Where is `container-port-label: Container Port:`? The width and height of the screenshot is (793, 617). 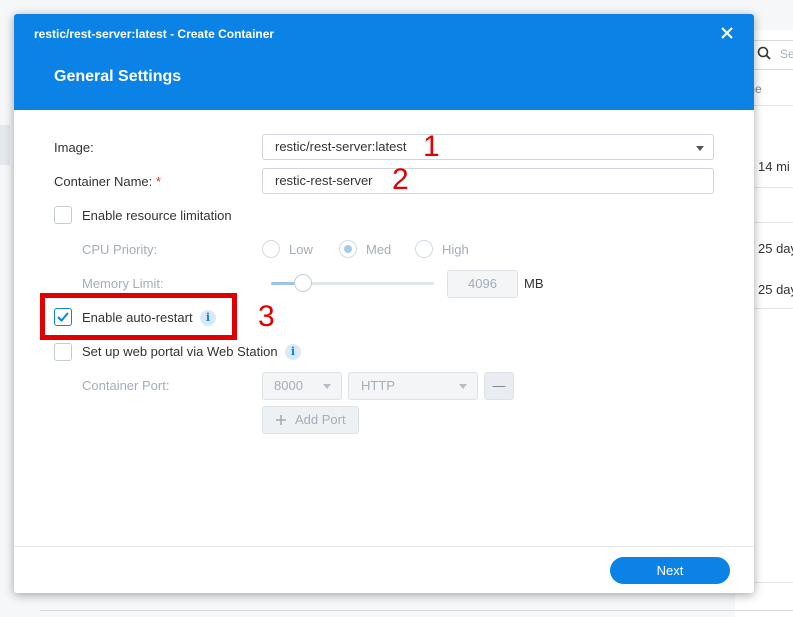 container-port-label: Container Port: is located at coordinates (126, 385).